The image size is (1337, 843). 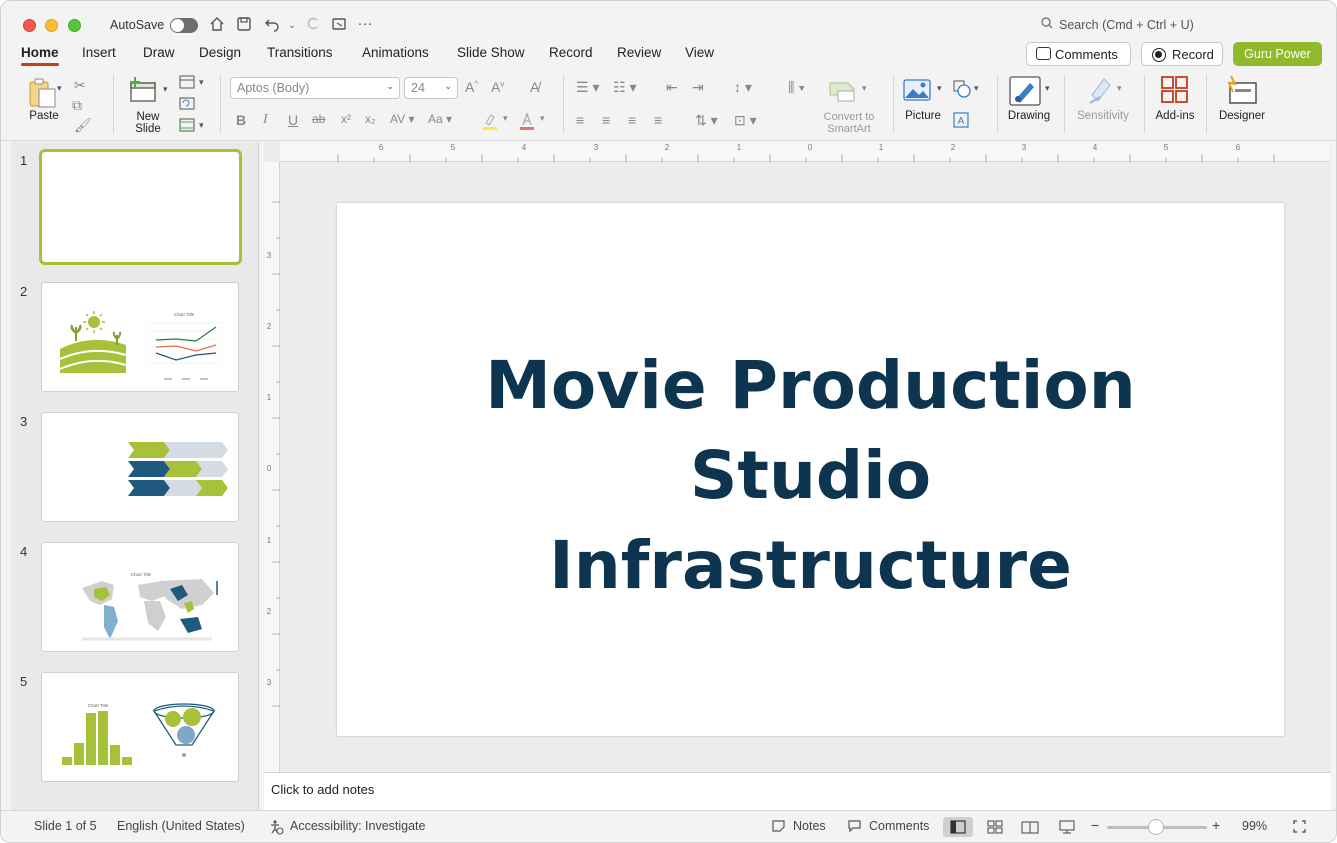 I want to click on minimize-window-button, so click(x=51, y=25).